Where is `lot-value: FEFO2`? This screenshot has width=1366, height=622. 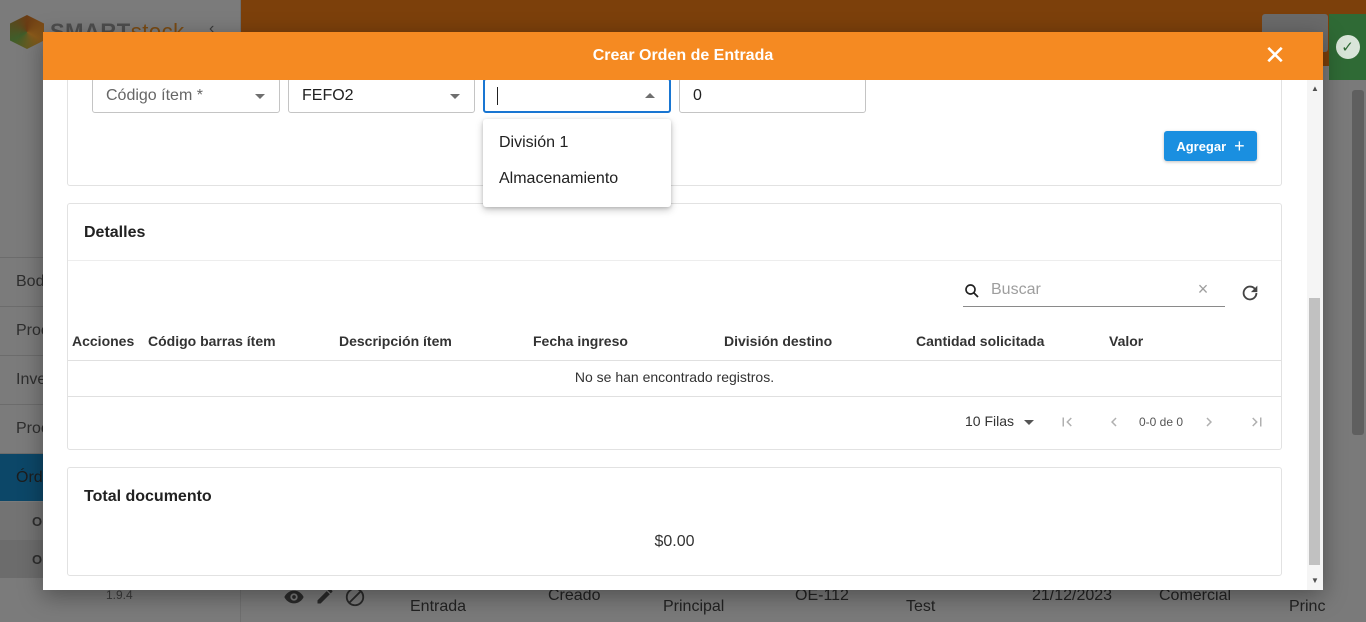 lot-value: FEFO2 is located at coordinates (328, 95).